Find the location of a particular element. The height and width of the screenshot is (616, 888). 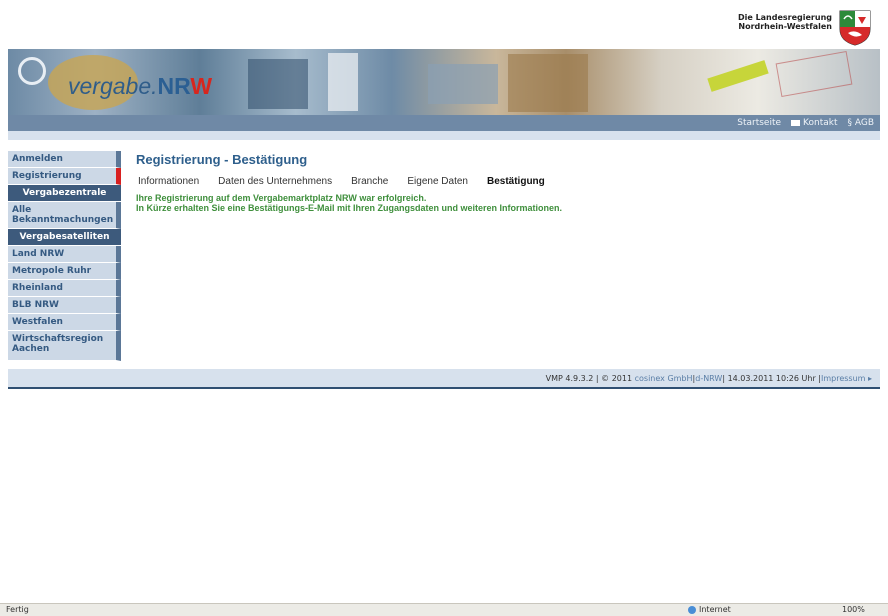

government-title: Die Landesregierung Nordrhein-Westfalen is located at coordinates (785, 22).